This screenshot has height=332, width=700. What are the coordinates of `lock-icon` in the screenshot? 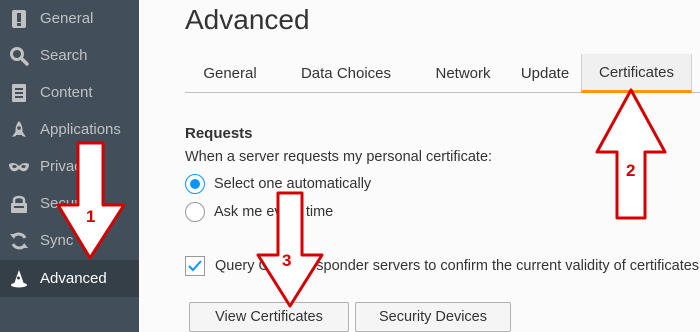 It's located at (19, 204).